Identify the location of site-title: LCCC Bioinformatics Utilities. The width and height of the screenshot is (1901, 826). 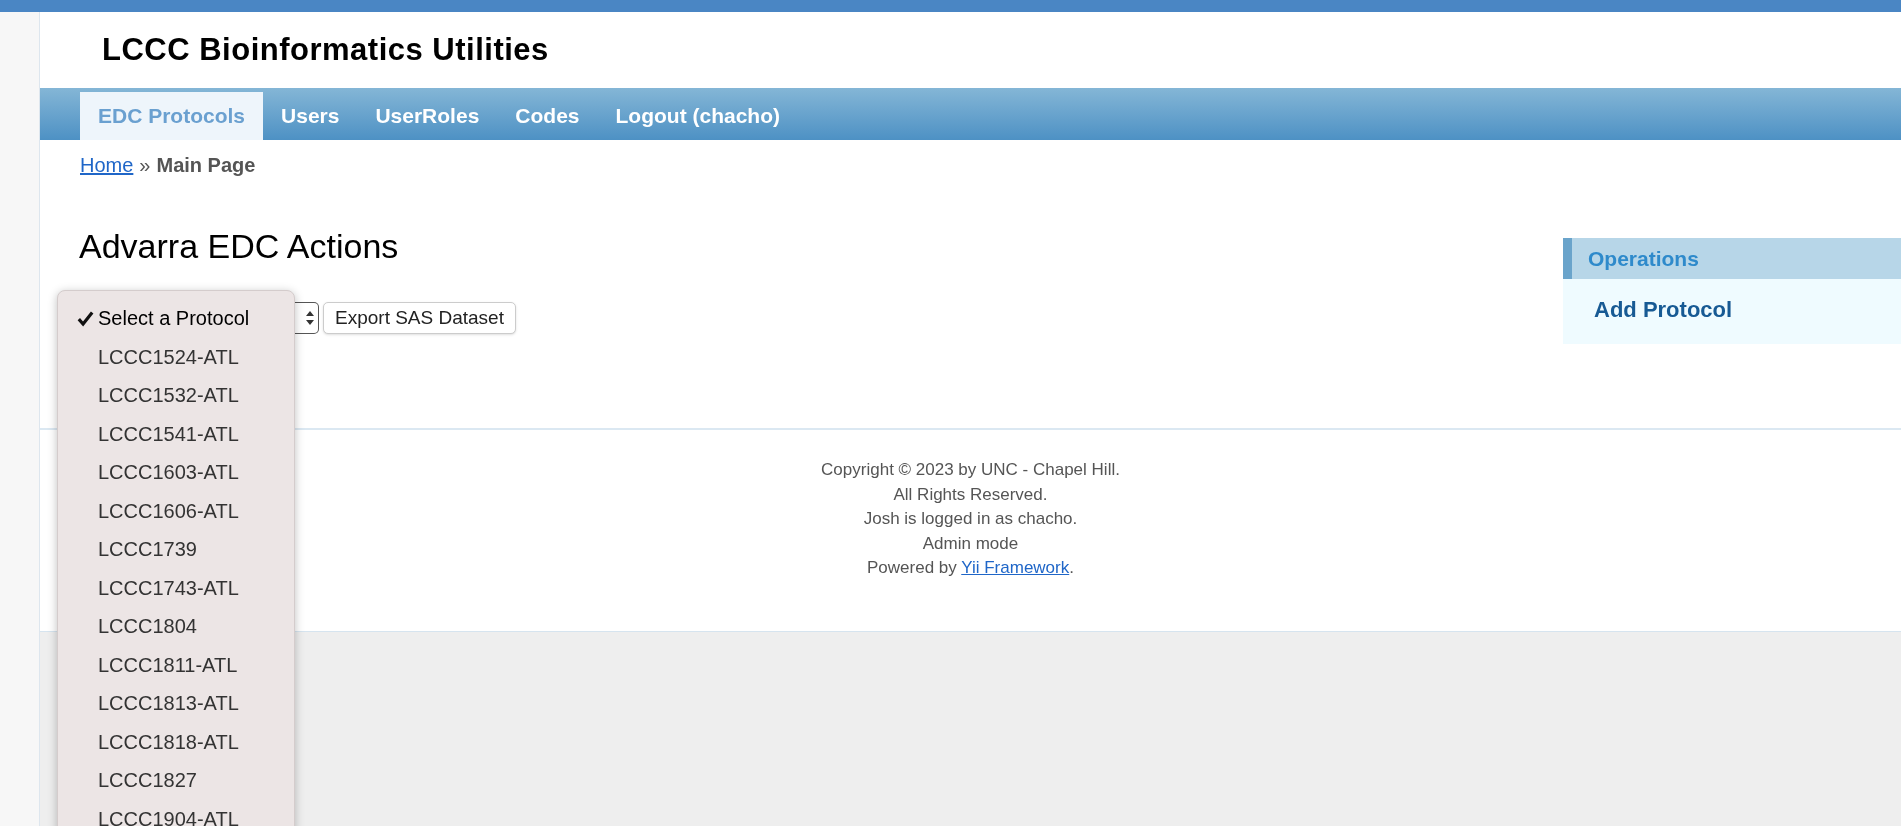
(325, 49).